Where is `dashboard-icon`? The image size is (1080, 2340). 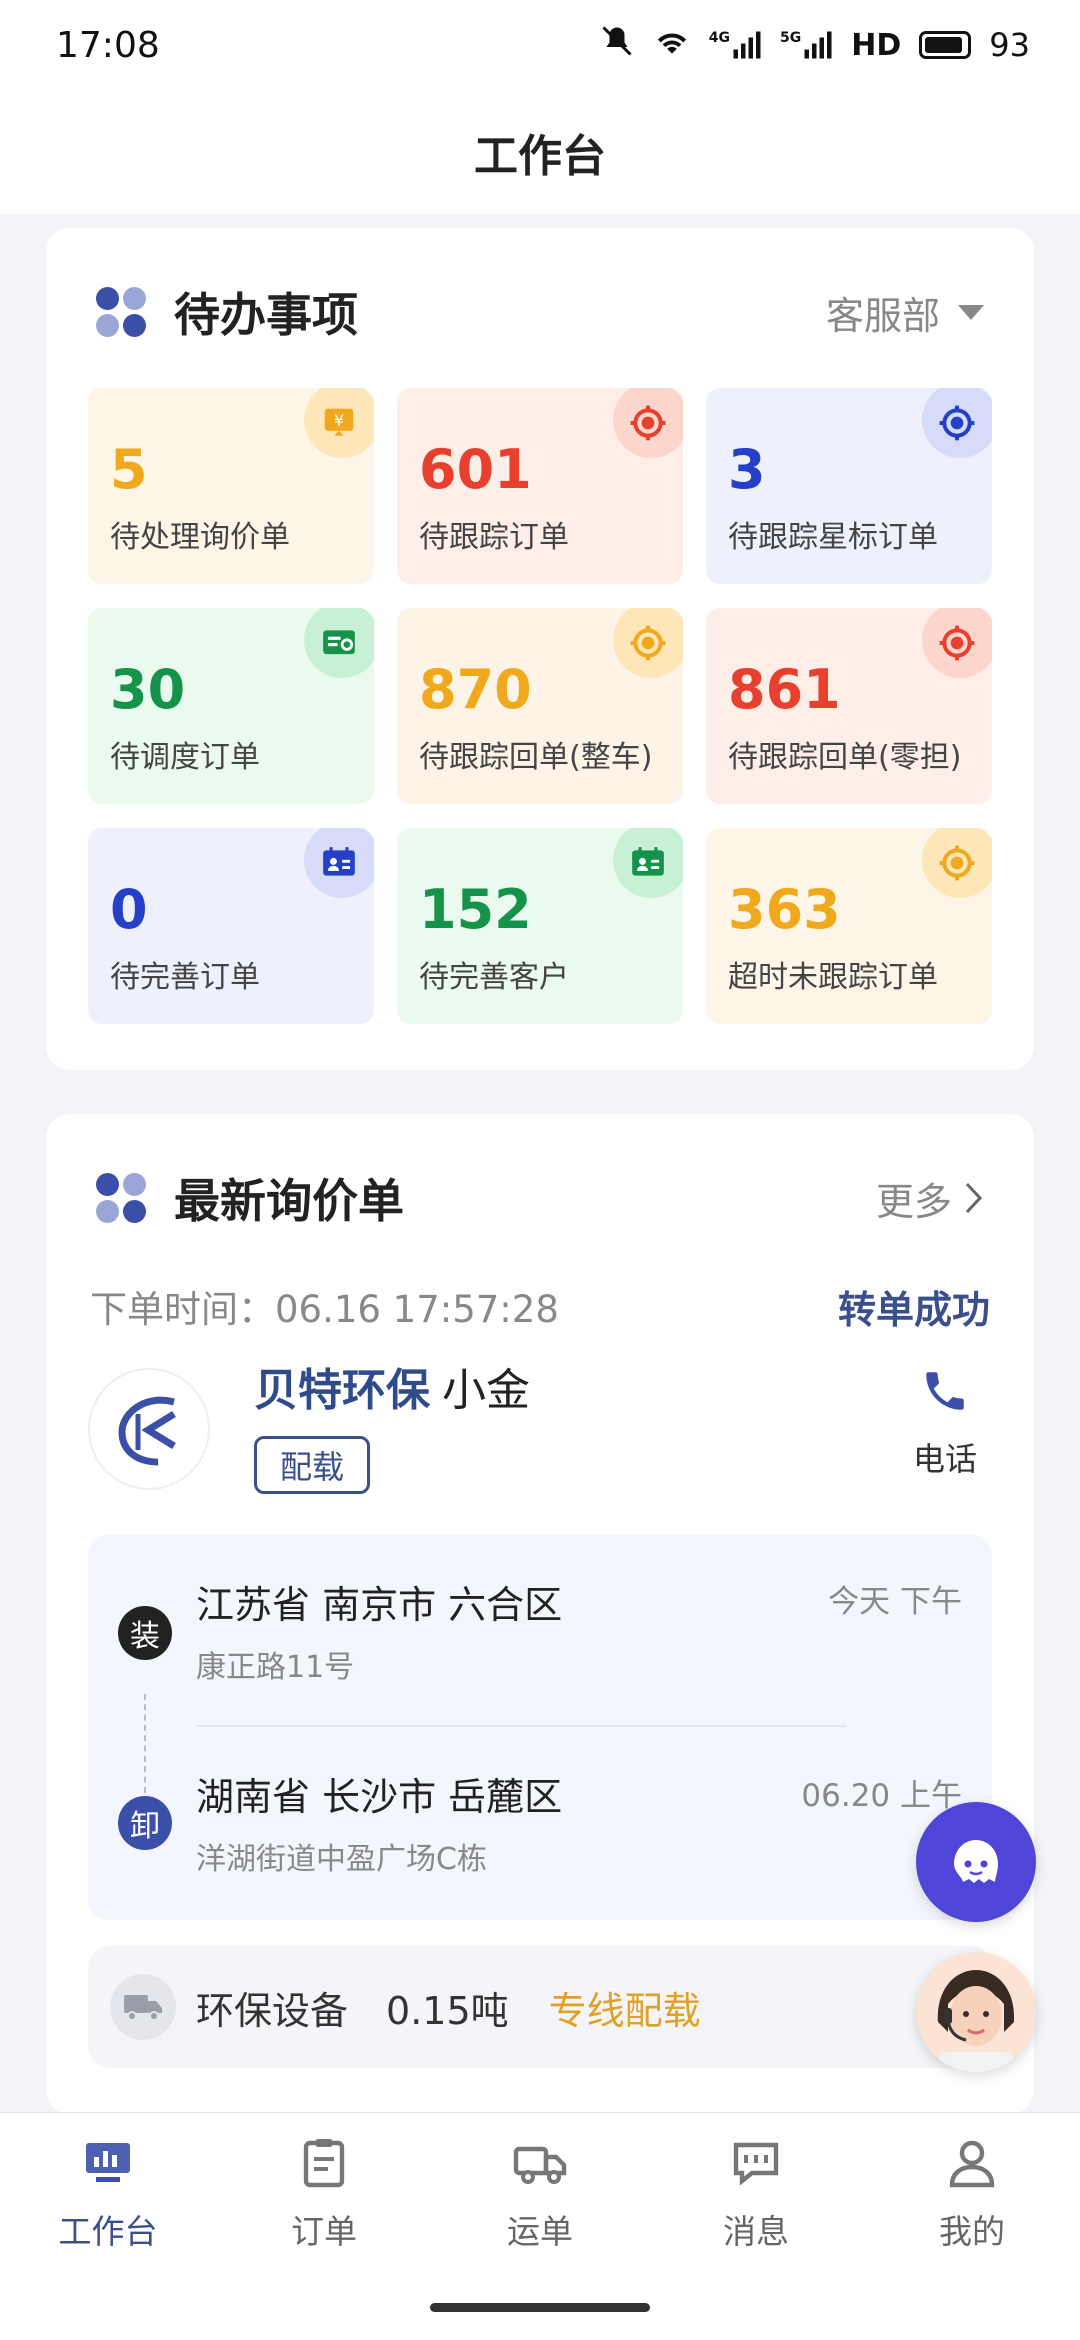
dashboard-icon is located at coordinates (108, 2165).